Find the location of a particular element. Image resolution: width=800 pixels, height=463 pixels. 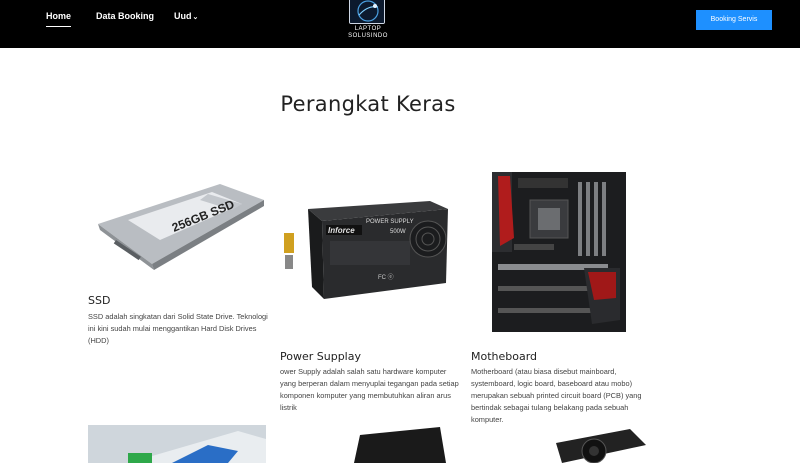

page-title: Perangkat Keras is located at coordinates (368, 104).